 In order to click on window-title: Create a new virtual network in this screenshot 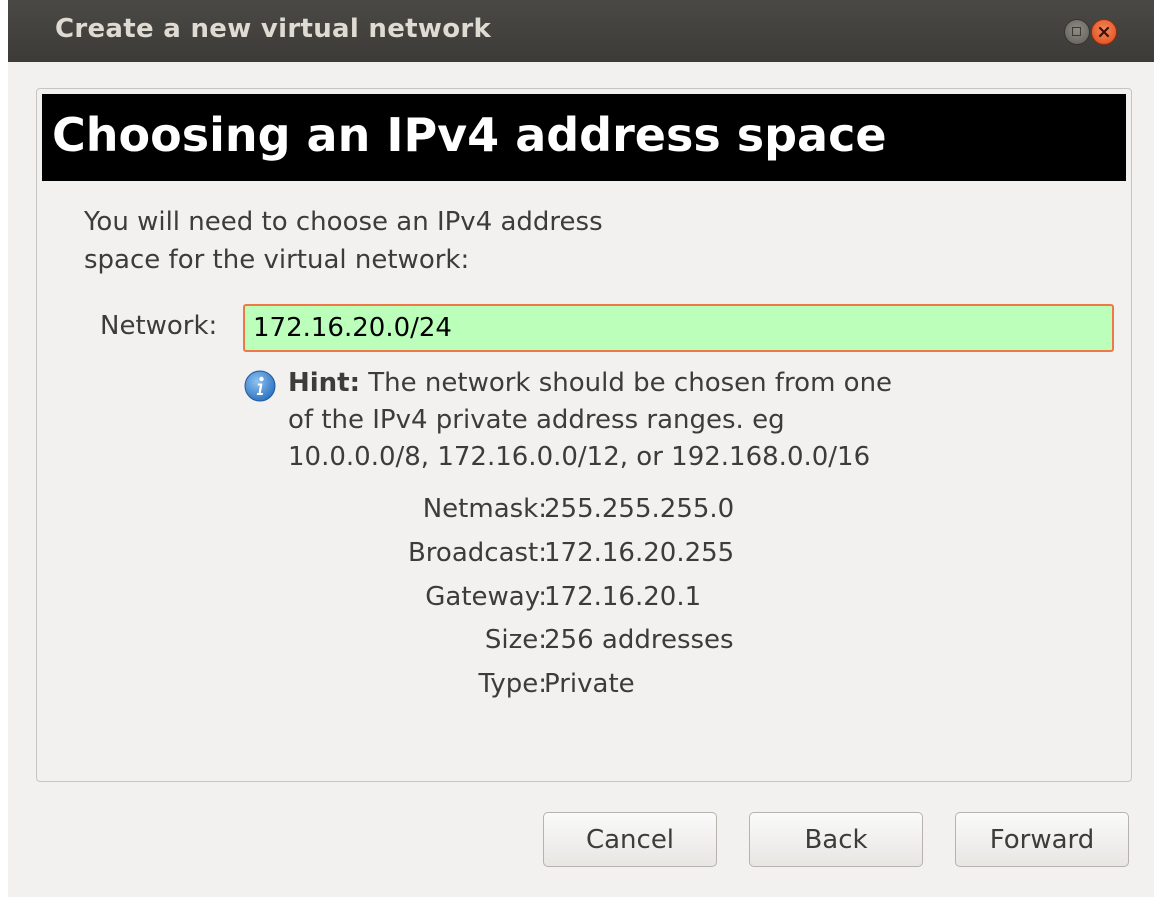, I will do `click(273, 29)`.